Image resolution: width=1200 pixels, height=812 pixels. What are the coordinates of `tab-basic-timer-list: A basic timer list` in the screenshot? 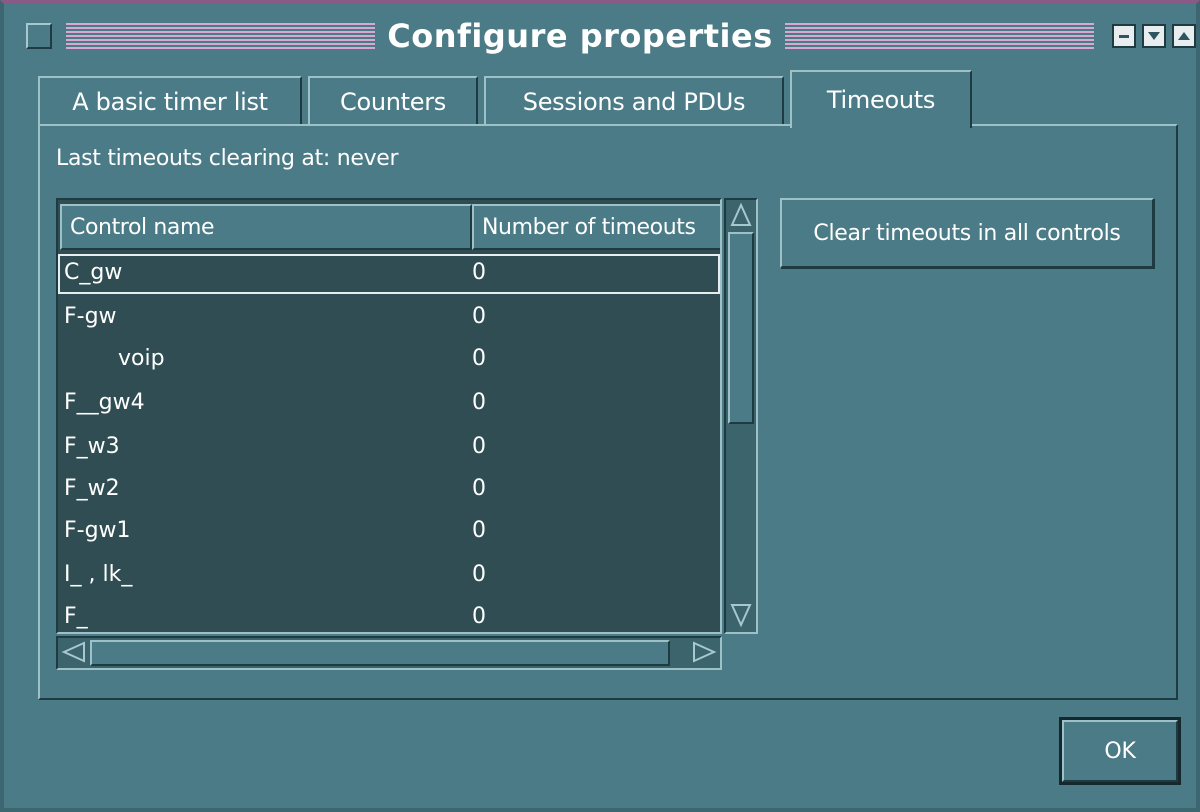 It's located at (170, 101).